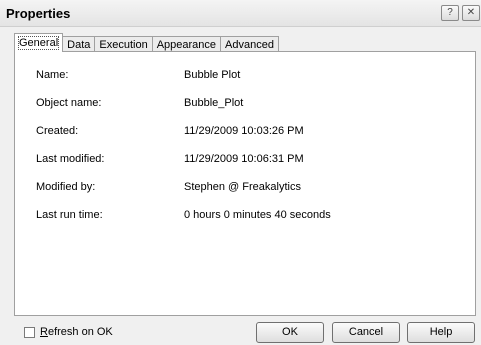 This screenshot has height=345, width=481. I want to click on last-modified-value: 11/29/2009 10:06:31 PM, so click(244, 159).